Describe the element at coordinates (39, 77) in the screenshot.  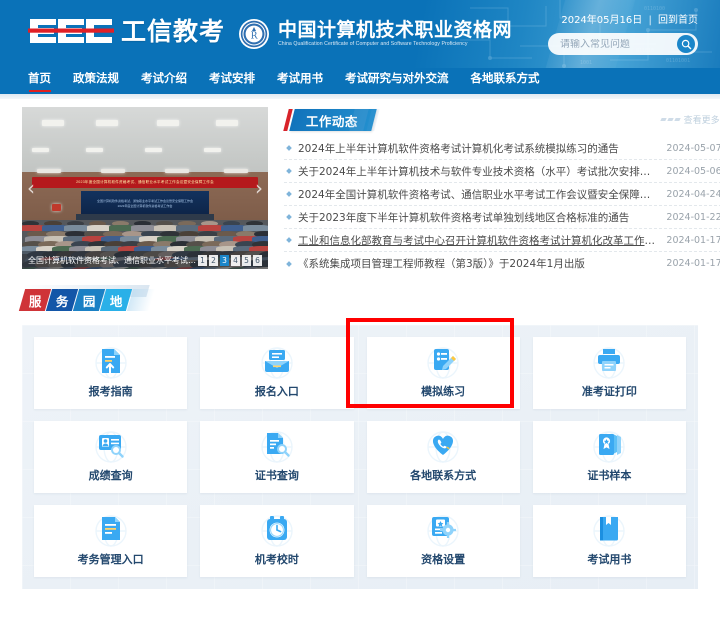
I see `nav-item-home: 首页` at that location.